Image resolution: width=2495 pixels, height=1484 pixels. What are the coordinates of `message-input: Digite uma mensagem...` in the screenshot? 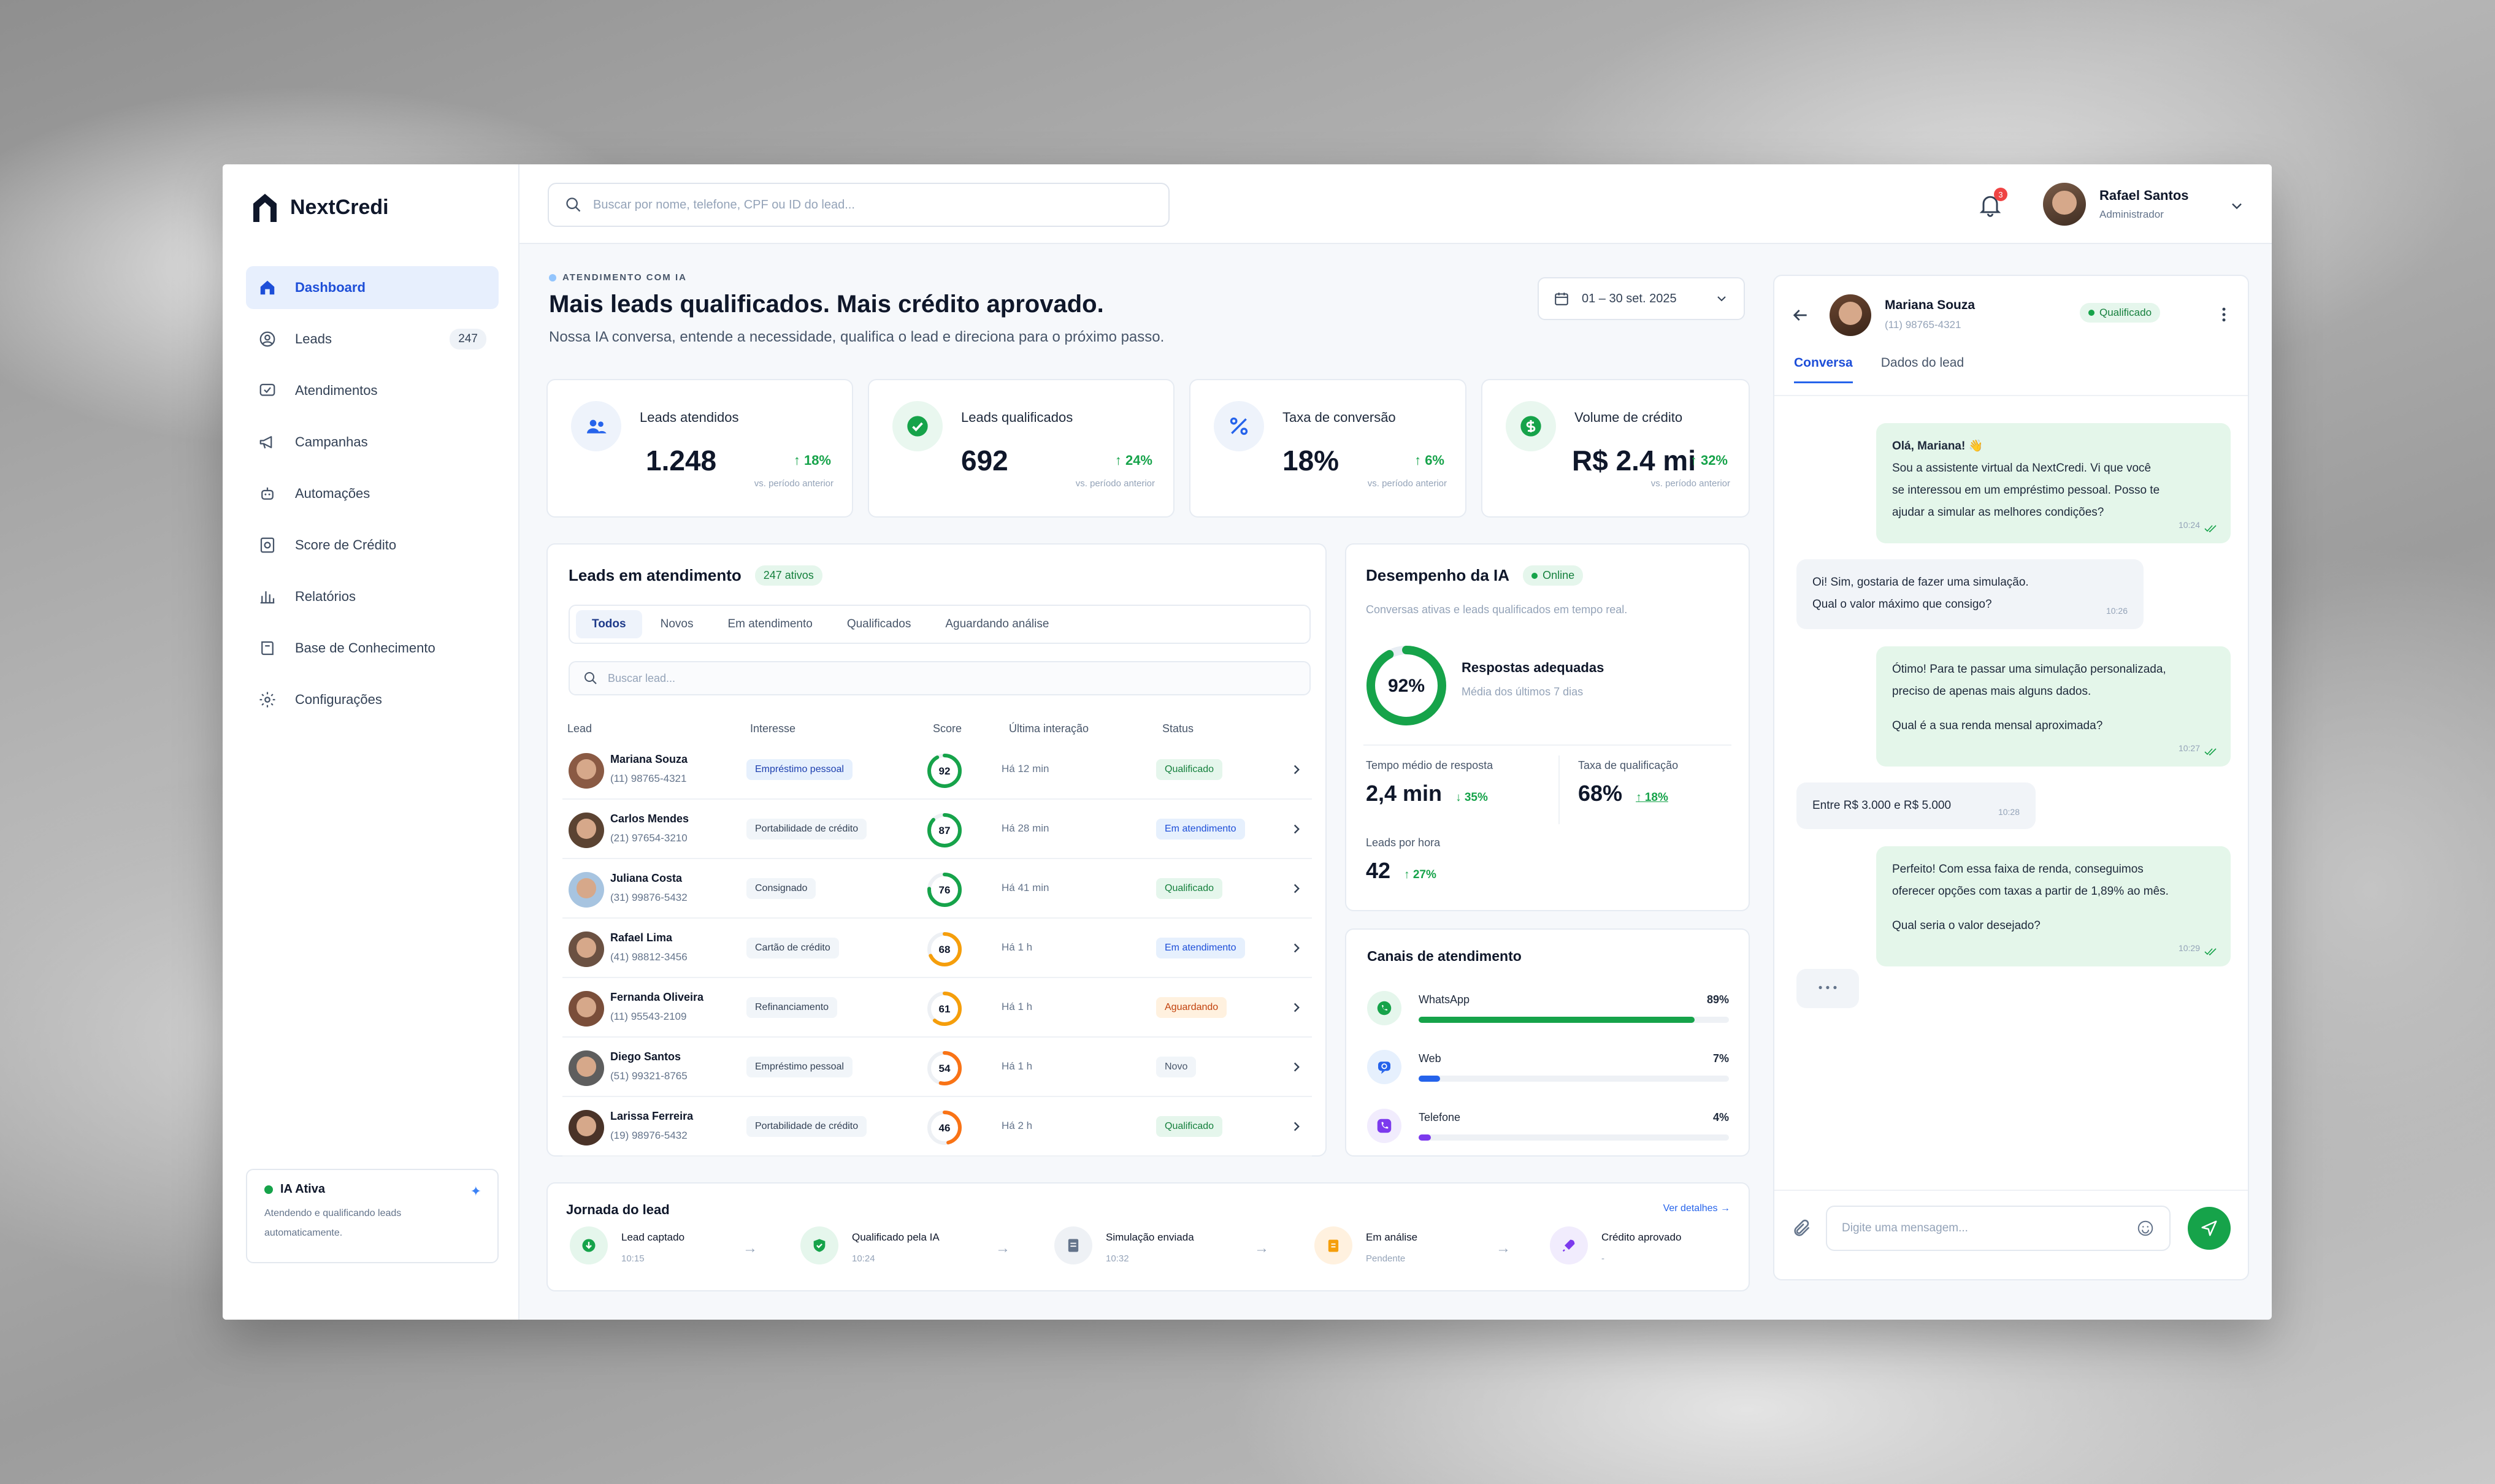 It's located at (1998, 1228).